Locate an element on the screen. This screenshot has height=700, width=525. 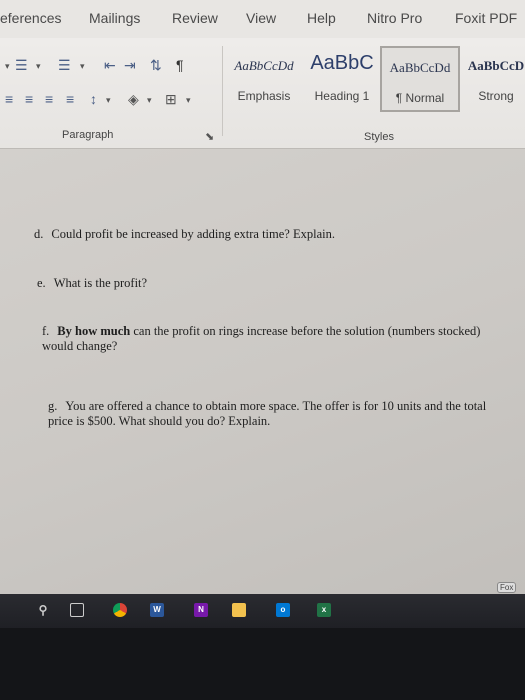
style-name: ¶ Normal is located at coordinates (420, 98).